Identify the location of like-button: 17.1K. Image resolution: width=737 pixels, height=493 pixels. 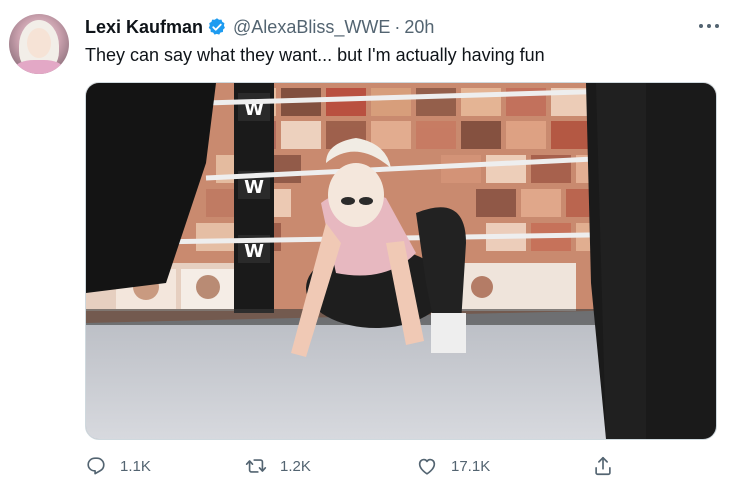
(453, 466).